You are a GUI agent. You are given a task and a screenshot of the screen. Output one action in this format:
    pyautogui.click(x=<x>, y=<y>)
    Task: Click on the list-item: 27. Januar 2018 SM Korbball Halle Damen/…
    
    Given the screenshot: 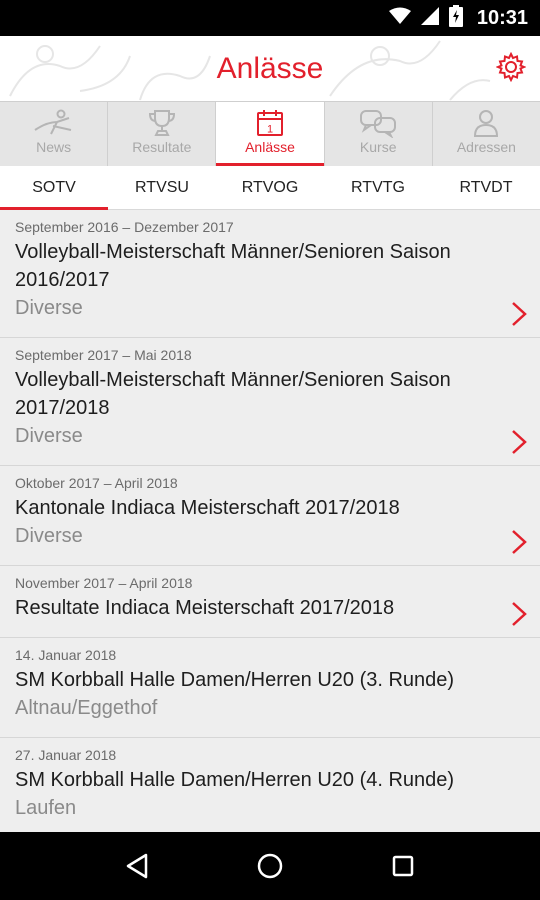 What is the action you would take?
    pyautogui.click(x=270, y=785)
    